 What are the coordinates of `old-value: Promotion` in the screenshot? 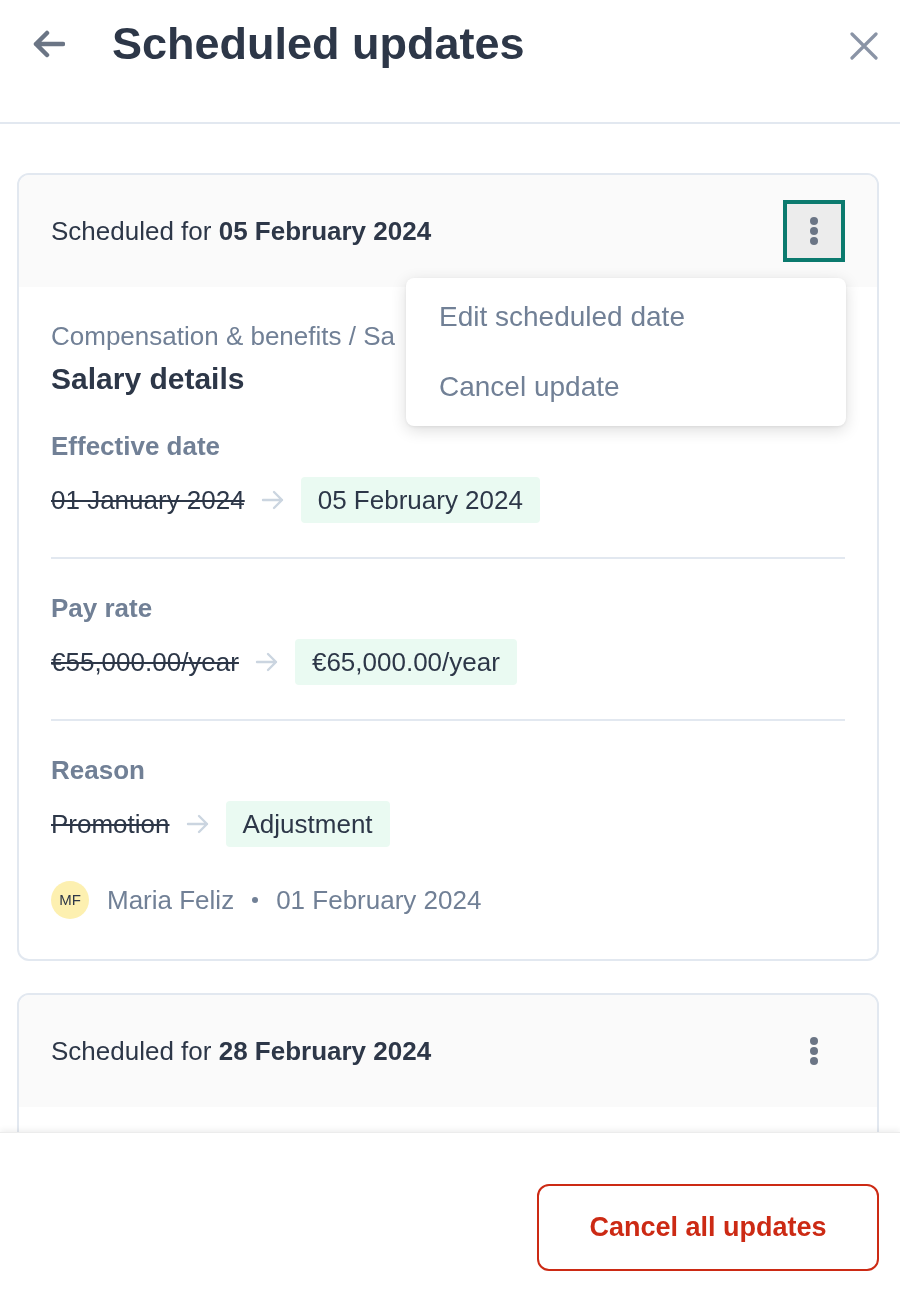 It's located at (110, 824).